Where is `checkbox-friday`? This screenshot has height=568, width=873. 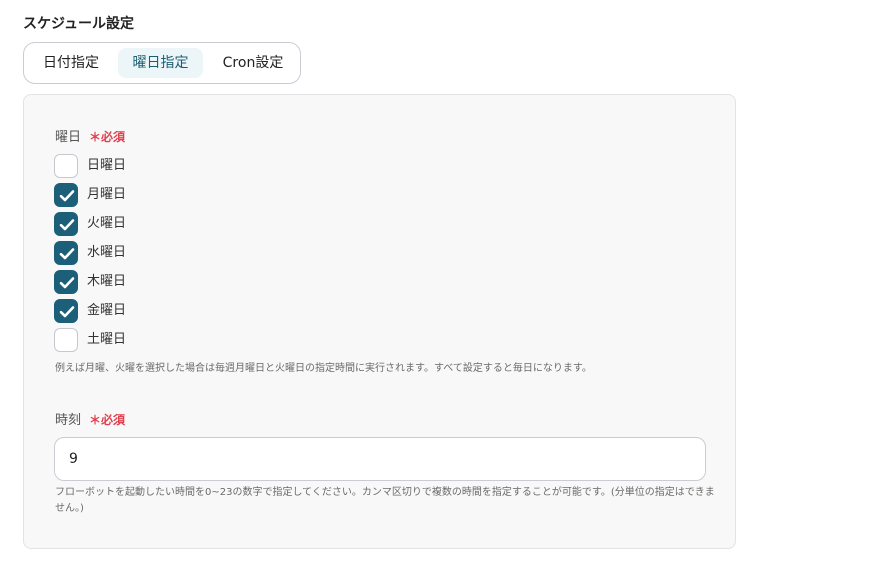 checkbox-friday is located at coordinates (66, 311).